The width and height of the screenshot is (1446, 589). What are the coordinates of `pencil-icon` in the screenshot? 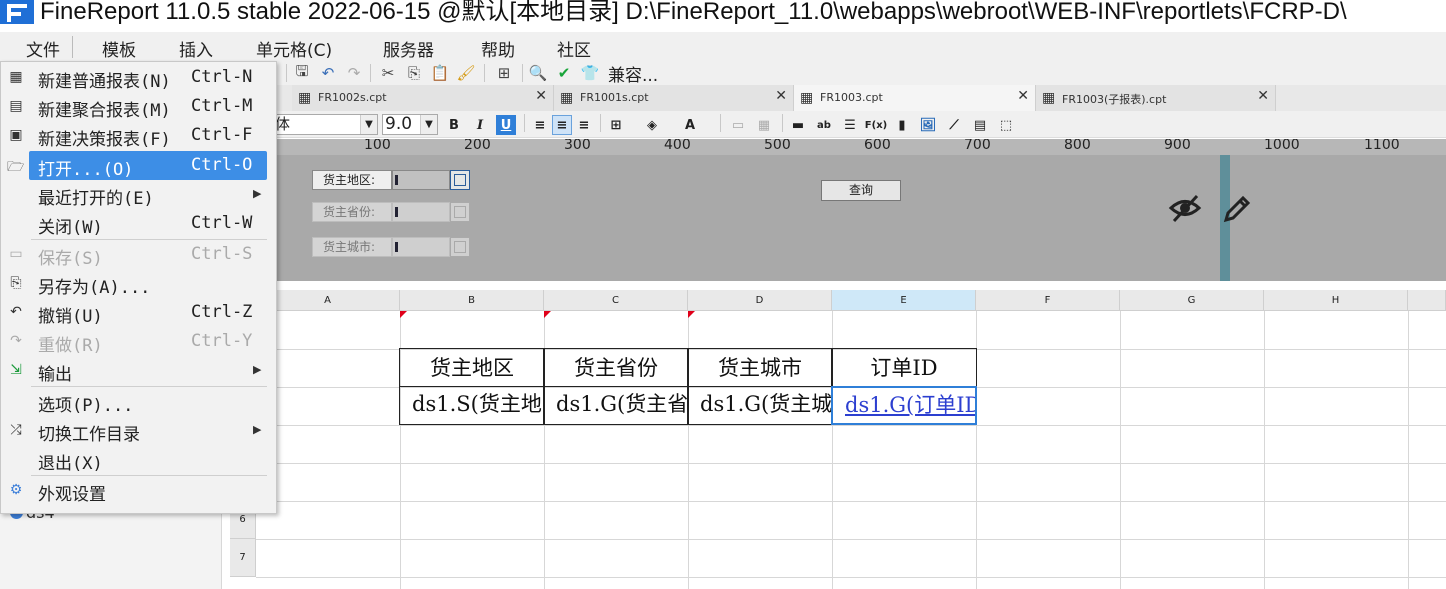 It's located at (1237, 209).